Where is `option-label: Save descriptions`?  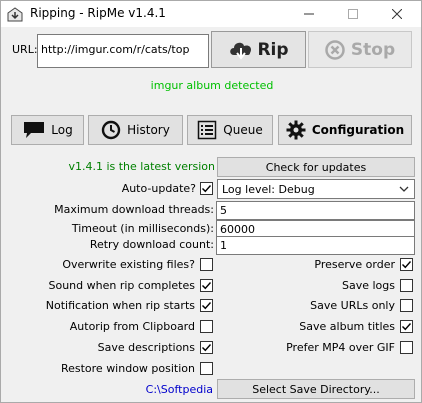 option-label: Save descriptions is located at coordinates (146, 347).